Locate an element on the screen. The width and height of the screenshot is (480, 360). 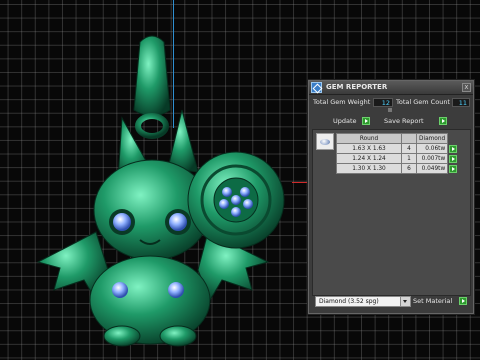
gem-size: 1.30 X 1.30 is located at coordinates (369, 168).